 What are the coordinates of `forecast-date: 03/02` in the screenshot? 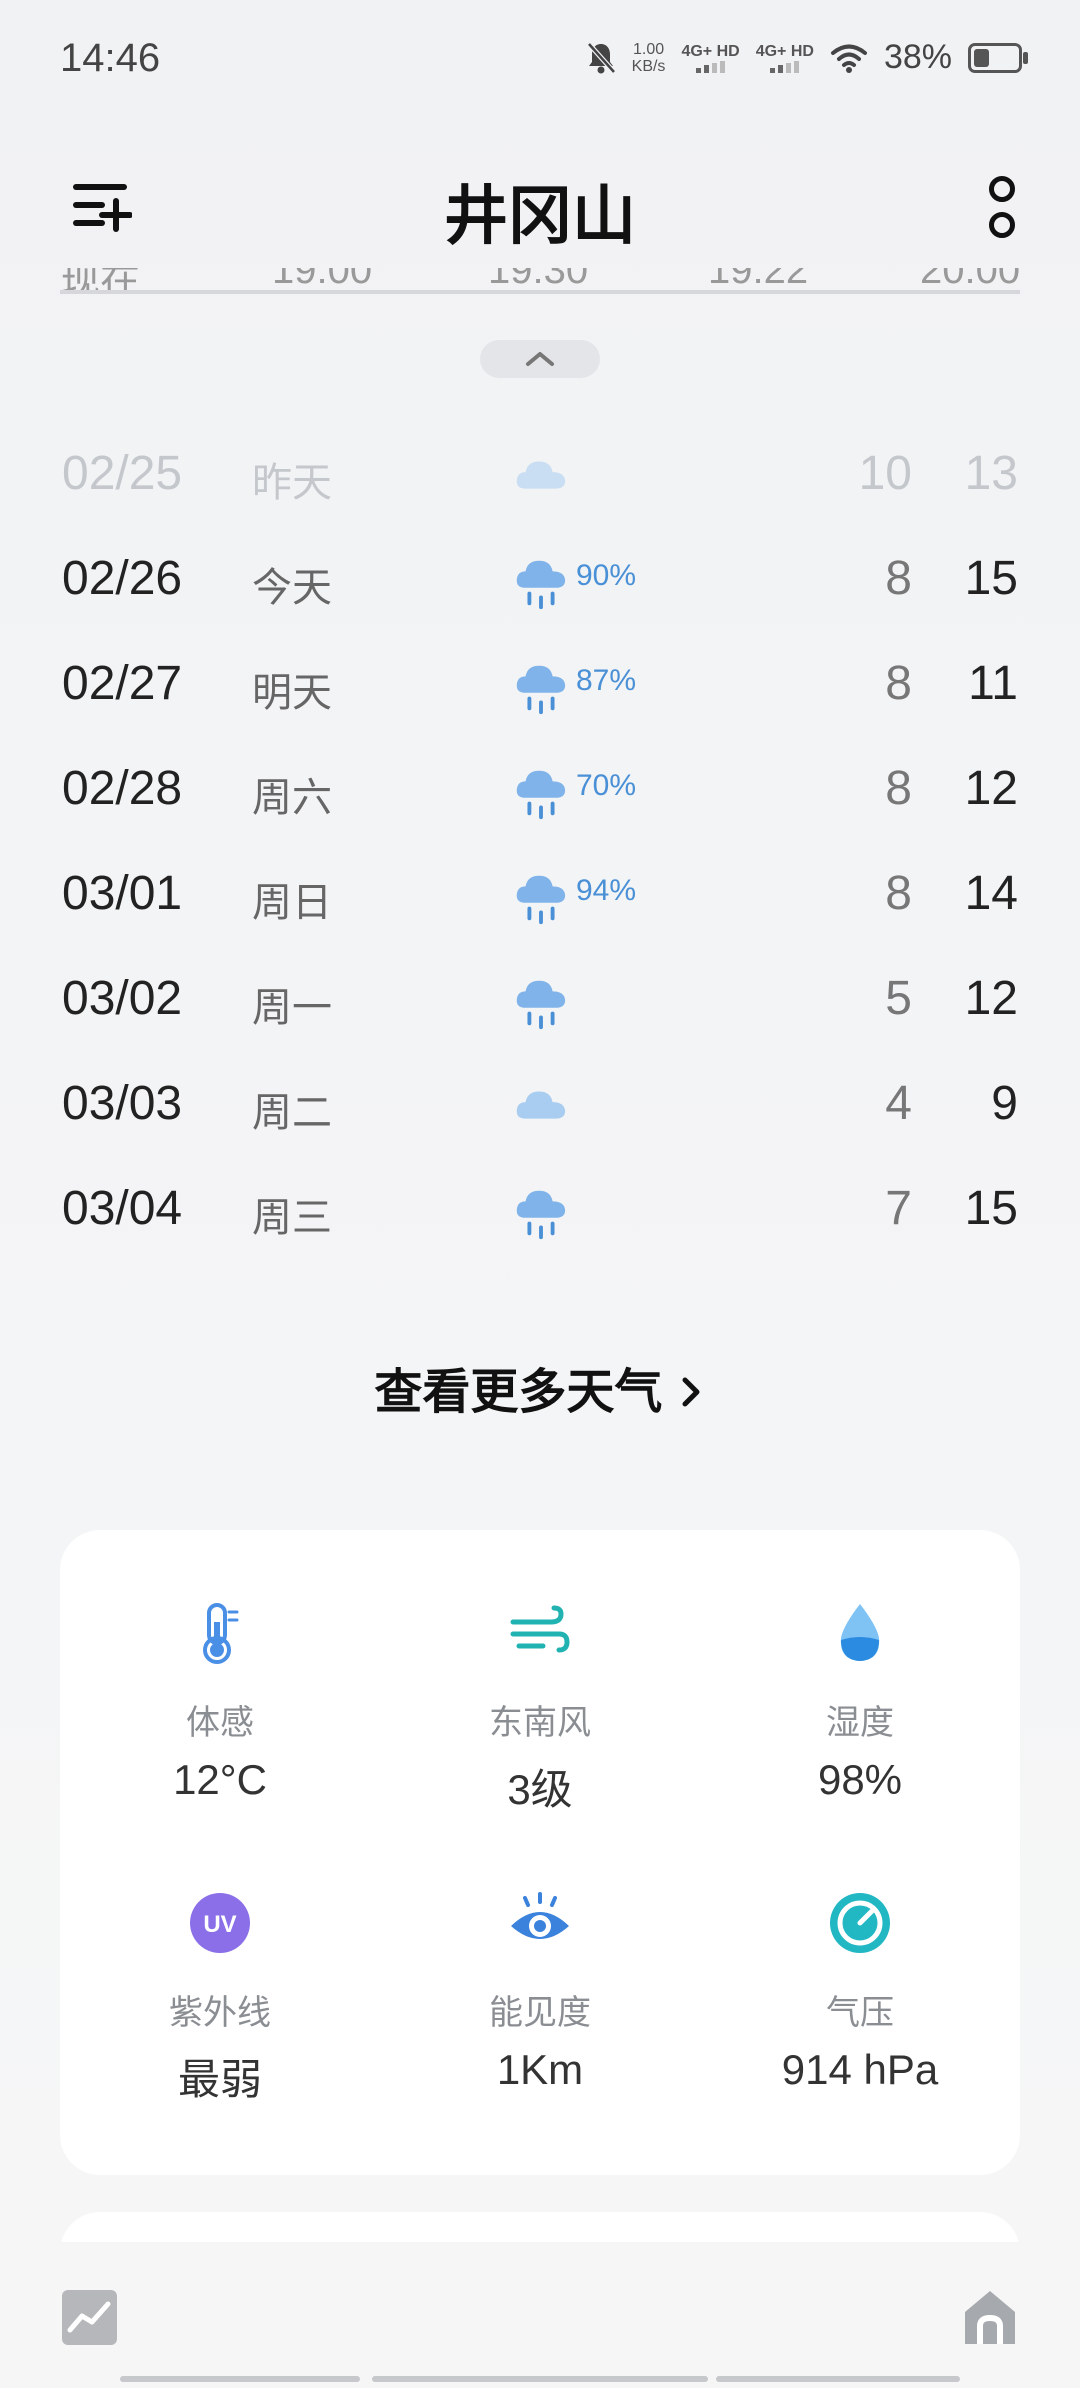 It's located at (122, 998).